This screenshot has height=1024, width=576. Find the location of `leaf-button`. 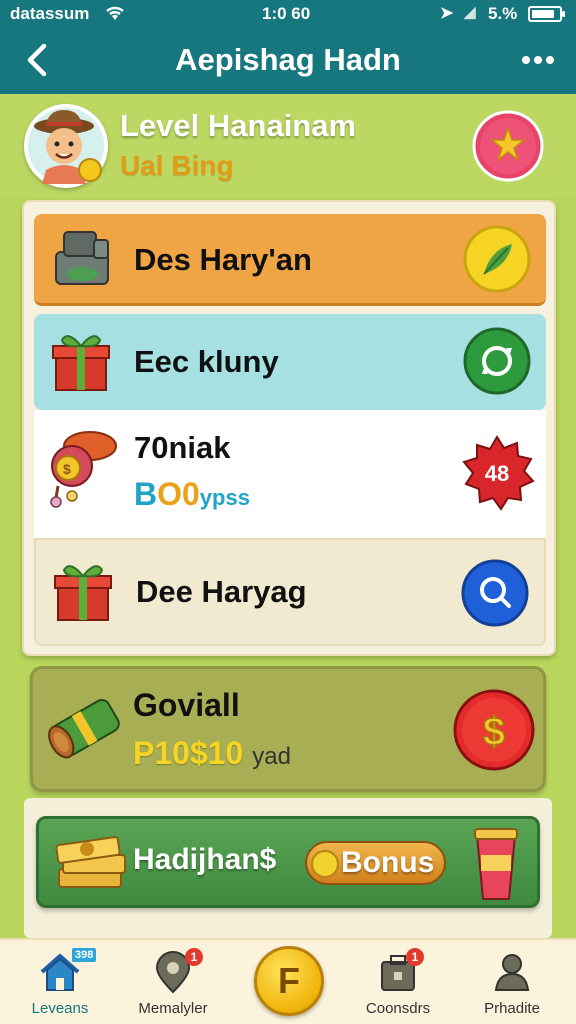

leaf-button is located at coordinates (497, 259).